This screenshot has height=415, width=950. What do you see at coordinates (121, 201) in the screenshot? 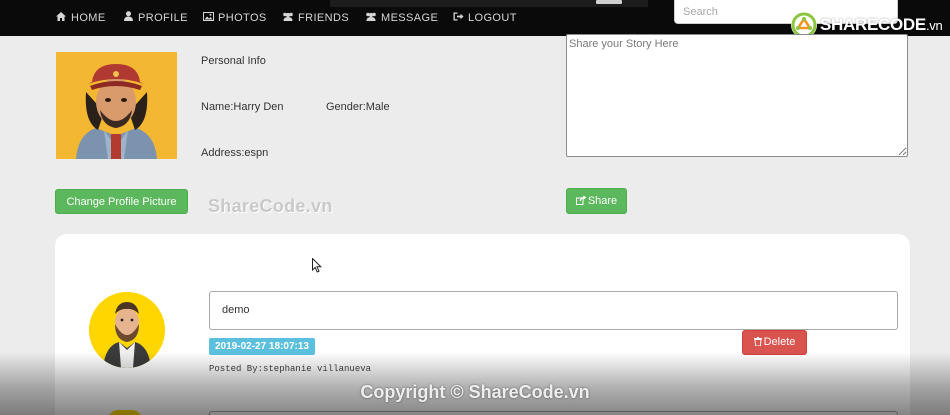
I see `change-profile-picture-button: Change Profile Picture` at bounding box center [121, 201].